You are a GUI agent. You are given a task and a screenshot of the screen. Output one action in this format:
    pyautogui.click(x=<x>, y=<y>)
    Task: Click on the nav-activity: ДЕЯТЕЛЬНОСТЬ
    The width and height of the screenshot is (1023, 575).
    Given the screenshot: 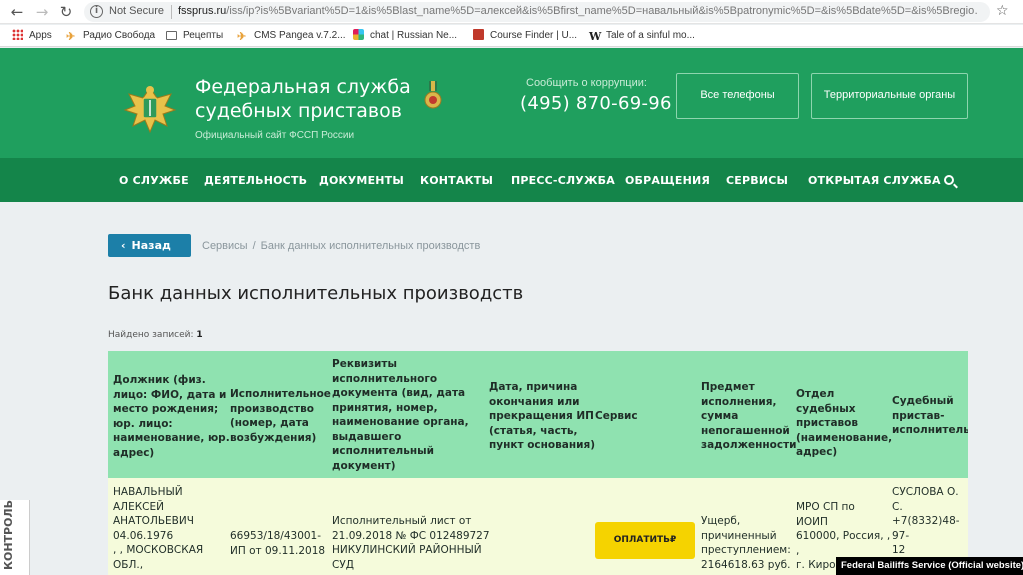 What is the action you would take?
    pyautogui.click(x=255, y=180)
    